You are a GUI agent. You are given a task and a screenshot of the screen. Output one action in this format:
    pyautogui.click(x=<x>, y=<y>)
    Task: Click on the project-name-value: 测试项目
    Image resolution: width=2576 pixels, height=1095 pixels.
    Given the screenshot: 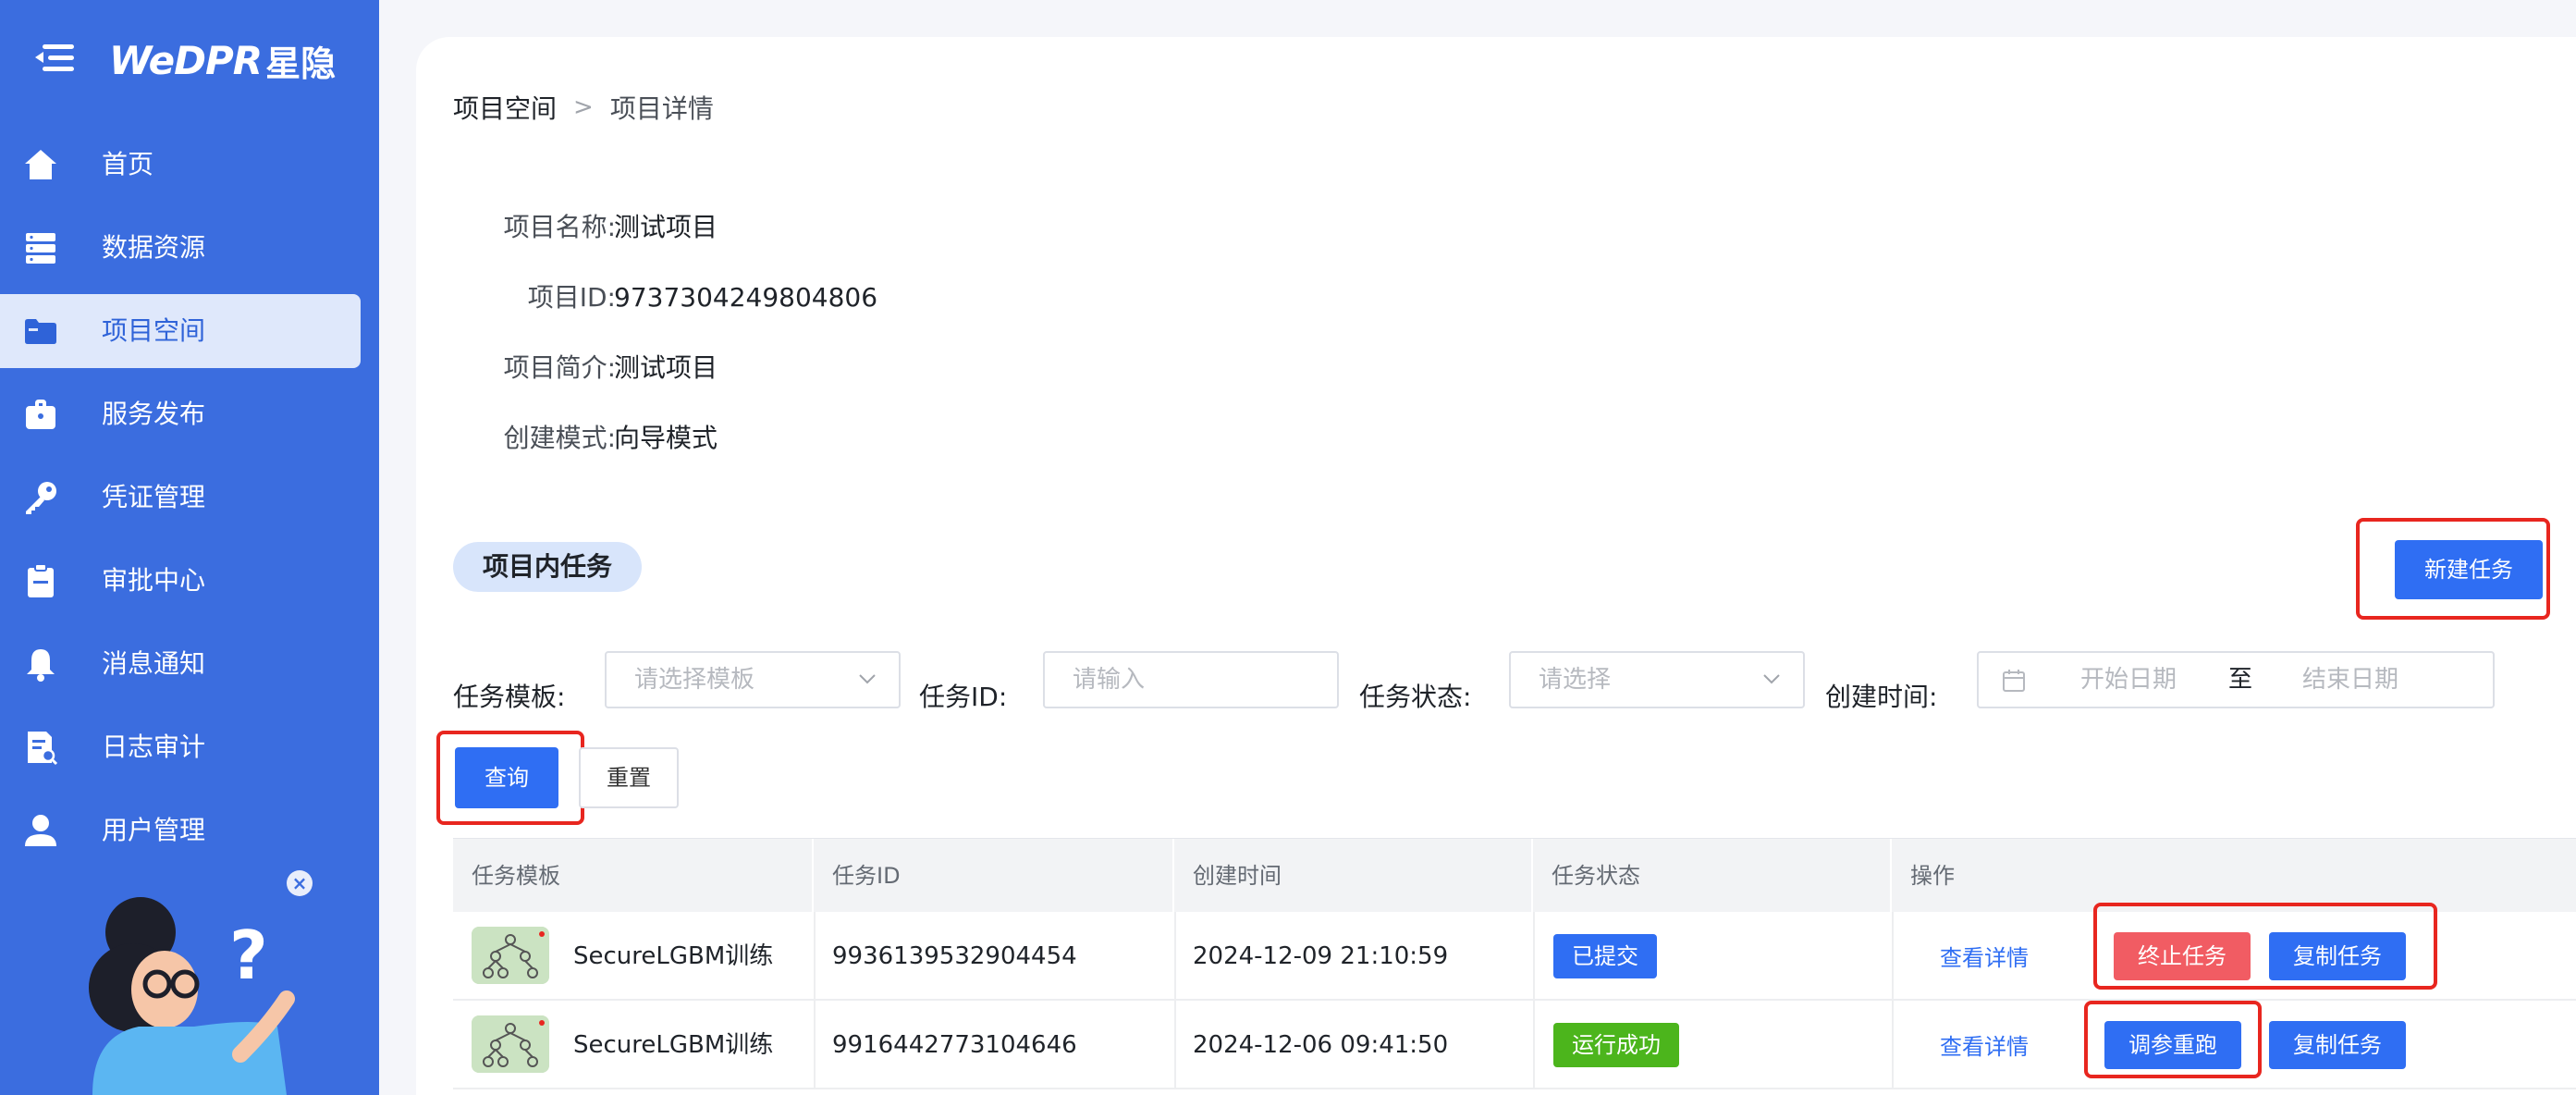 What is the action you would take?
    pyautogui.click(x=666, y=227)
    